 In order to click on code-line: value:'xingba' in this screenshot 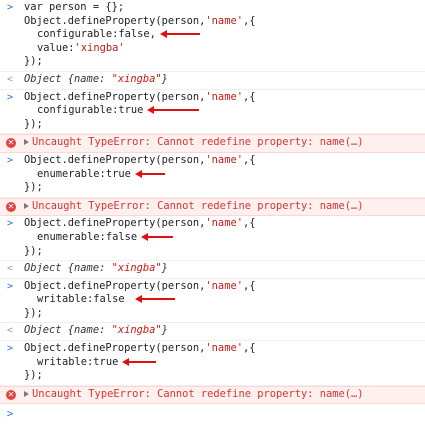, I will do `click(222, 49)`.